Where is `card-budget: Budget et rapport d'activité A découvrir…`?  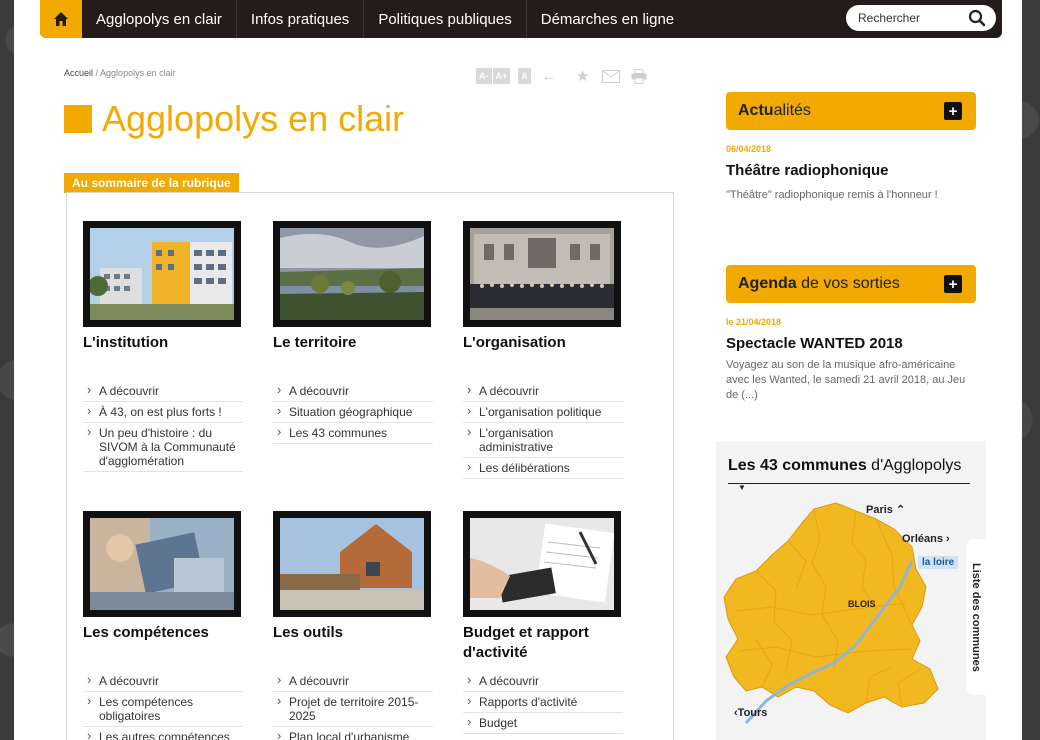 card-budget: Budget et rapport d'activité A découvrir… is located at coordinates (548, 622).